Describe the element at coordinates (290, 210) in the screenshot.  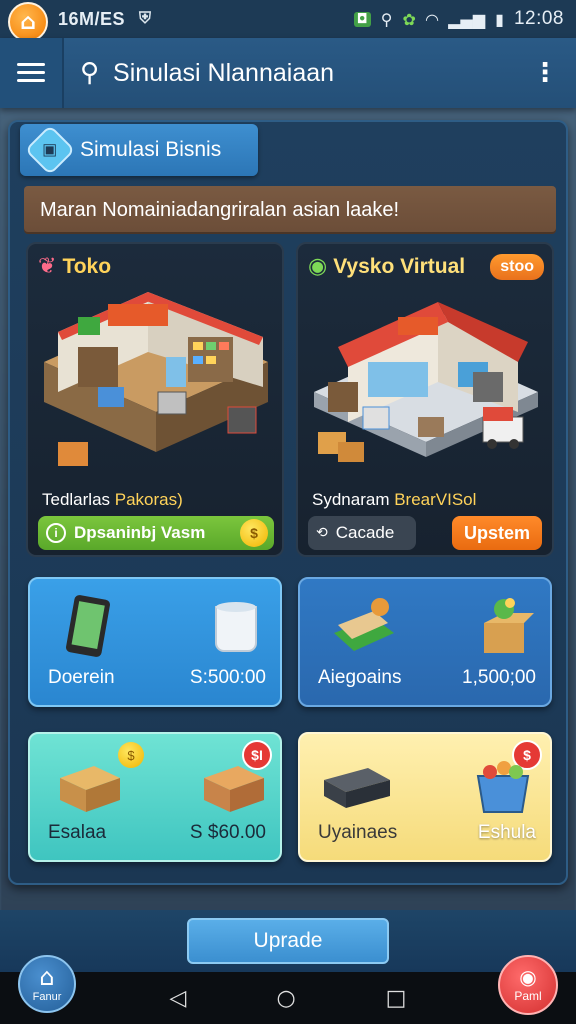
I see `info-banner: Maran Nomainiadangriralan asian laake!` at that location.